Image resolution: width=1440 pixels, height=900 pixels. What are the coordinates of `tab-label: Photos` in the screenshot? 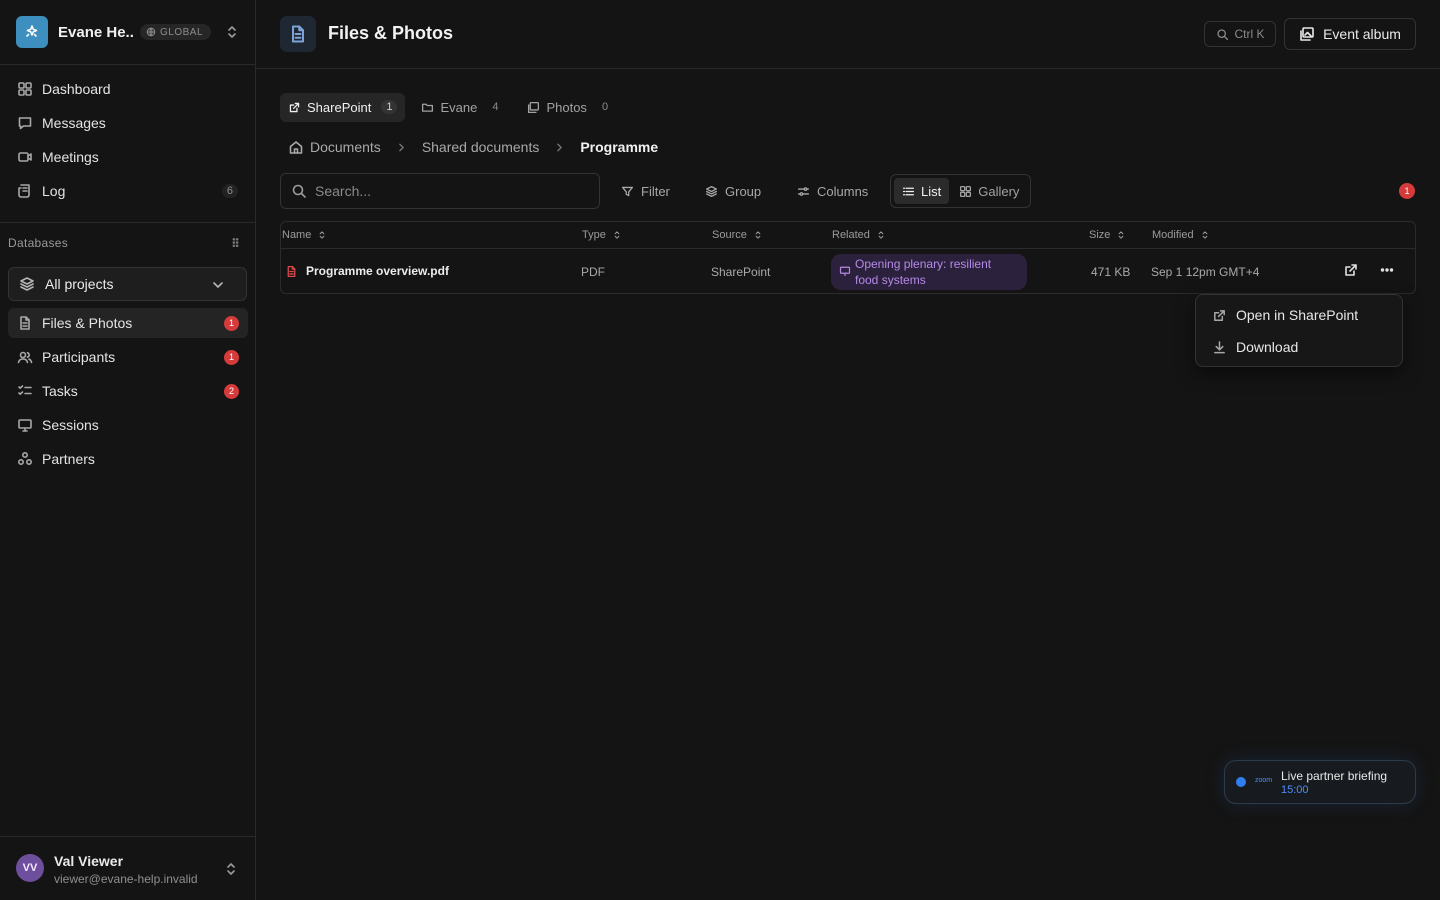 It's located at (566, 107).